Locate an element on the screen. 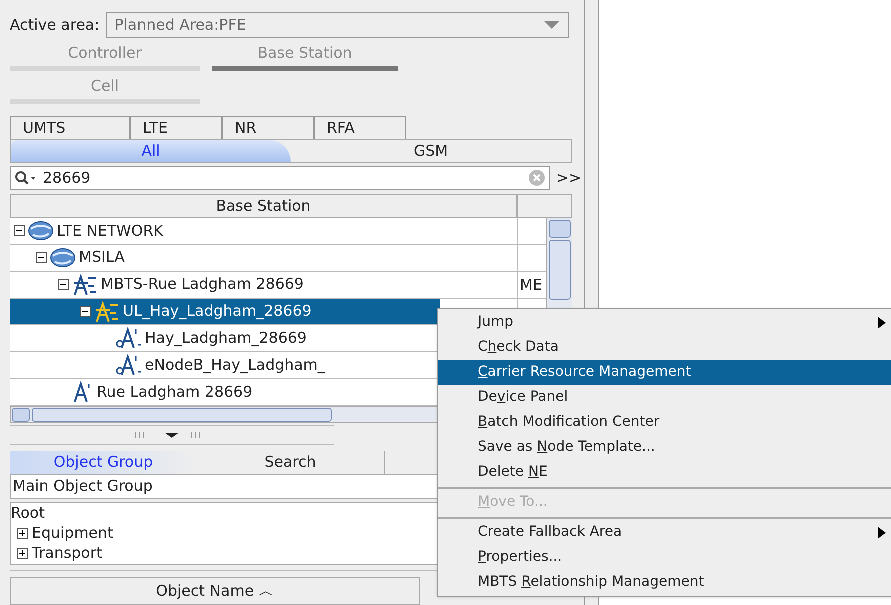 This screenshot has height=605, width=891. table-cell-text: ME is located at coordinates (530, 285).